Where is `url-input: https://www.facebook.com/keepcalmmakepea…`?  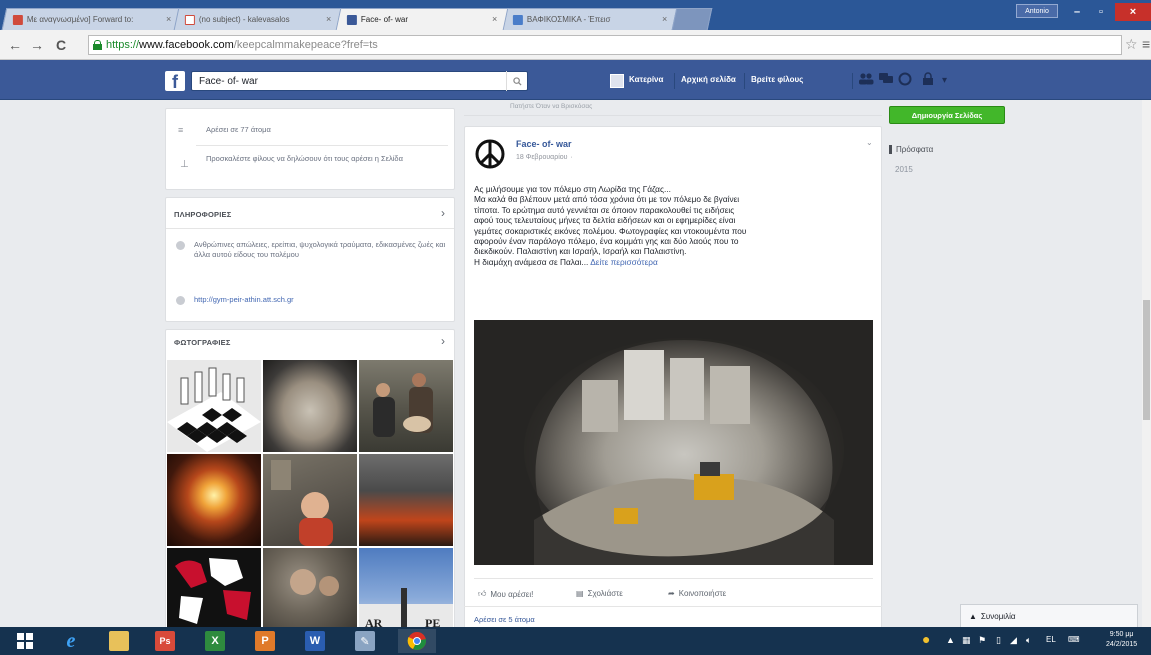
url-input: https://www.facebook.com/keepcalmmakepea… is located at coordinates (605, 45).